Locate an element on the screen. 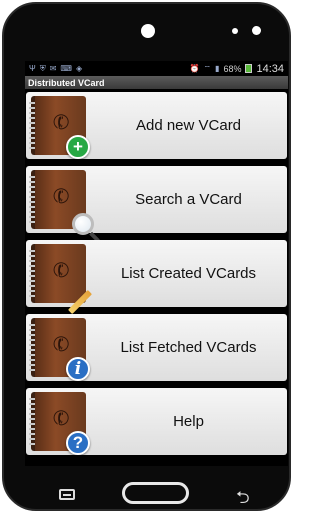 The image size is (320, 513). address-book-icon: ✆ + is located at coordinates (59, 127).